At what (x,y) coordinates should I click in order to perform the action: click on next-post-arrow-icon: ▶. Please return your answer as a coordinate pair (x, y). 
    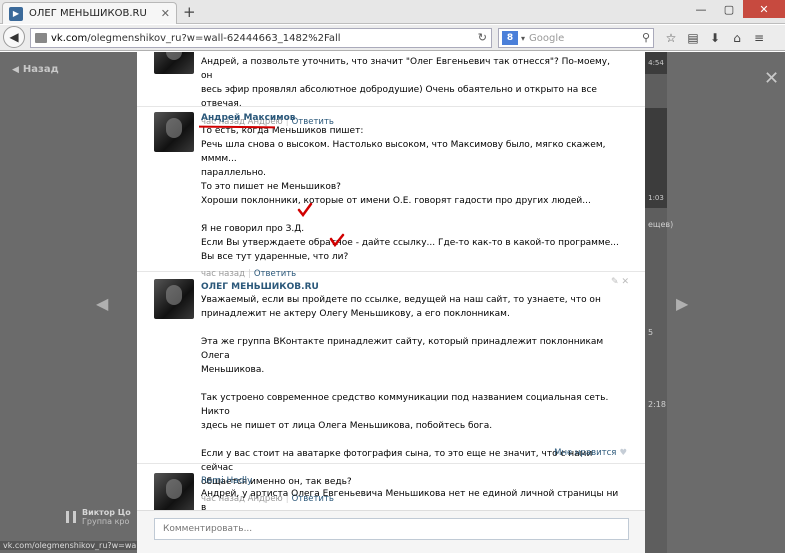
    Looking at the image, I should click on (682, 303).